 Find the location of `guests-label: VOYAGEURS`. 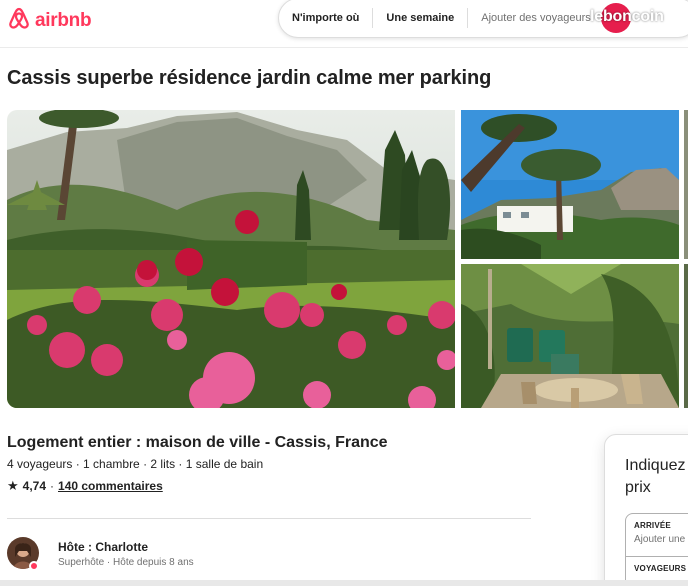

guests-label: VOYAGEURS is located at coordinates (660, 568).